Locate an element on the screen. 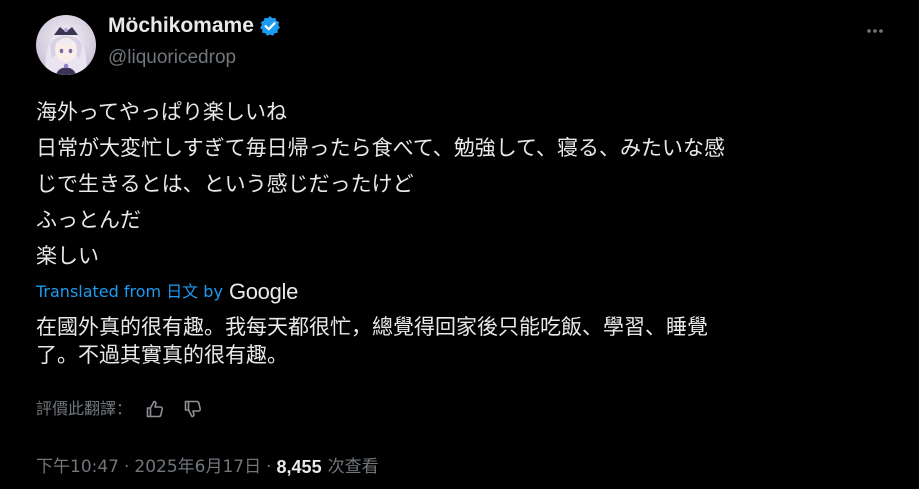  tweet-text-line: ふっとんだ is located at coordinates (88, 220).